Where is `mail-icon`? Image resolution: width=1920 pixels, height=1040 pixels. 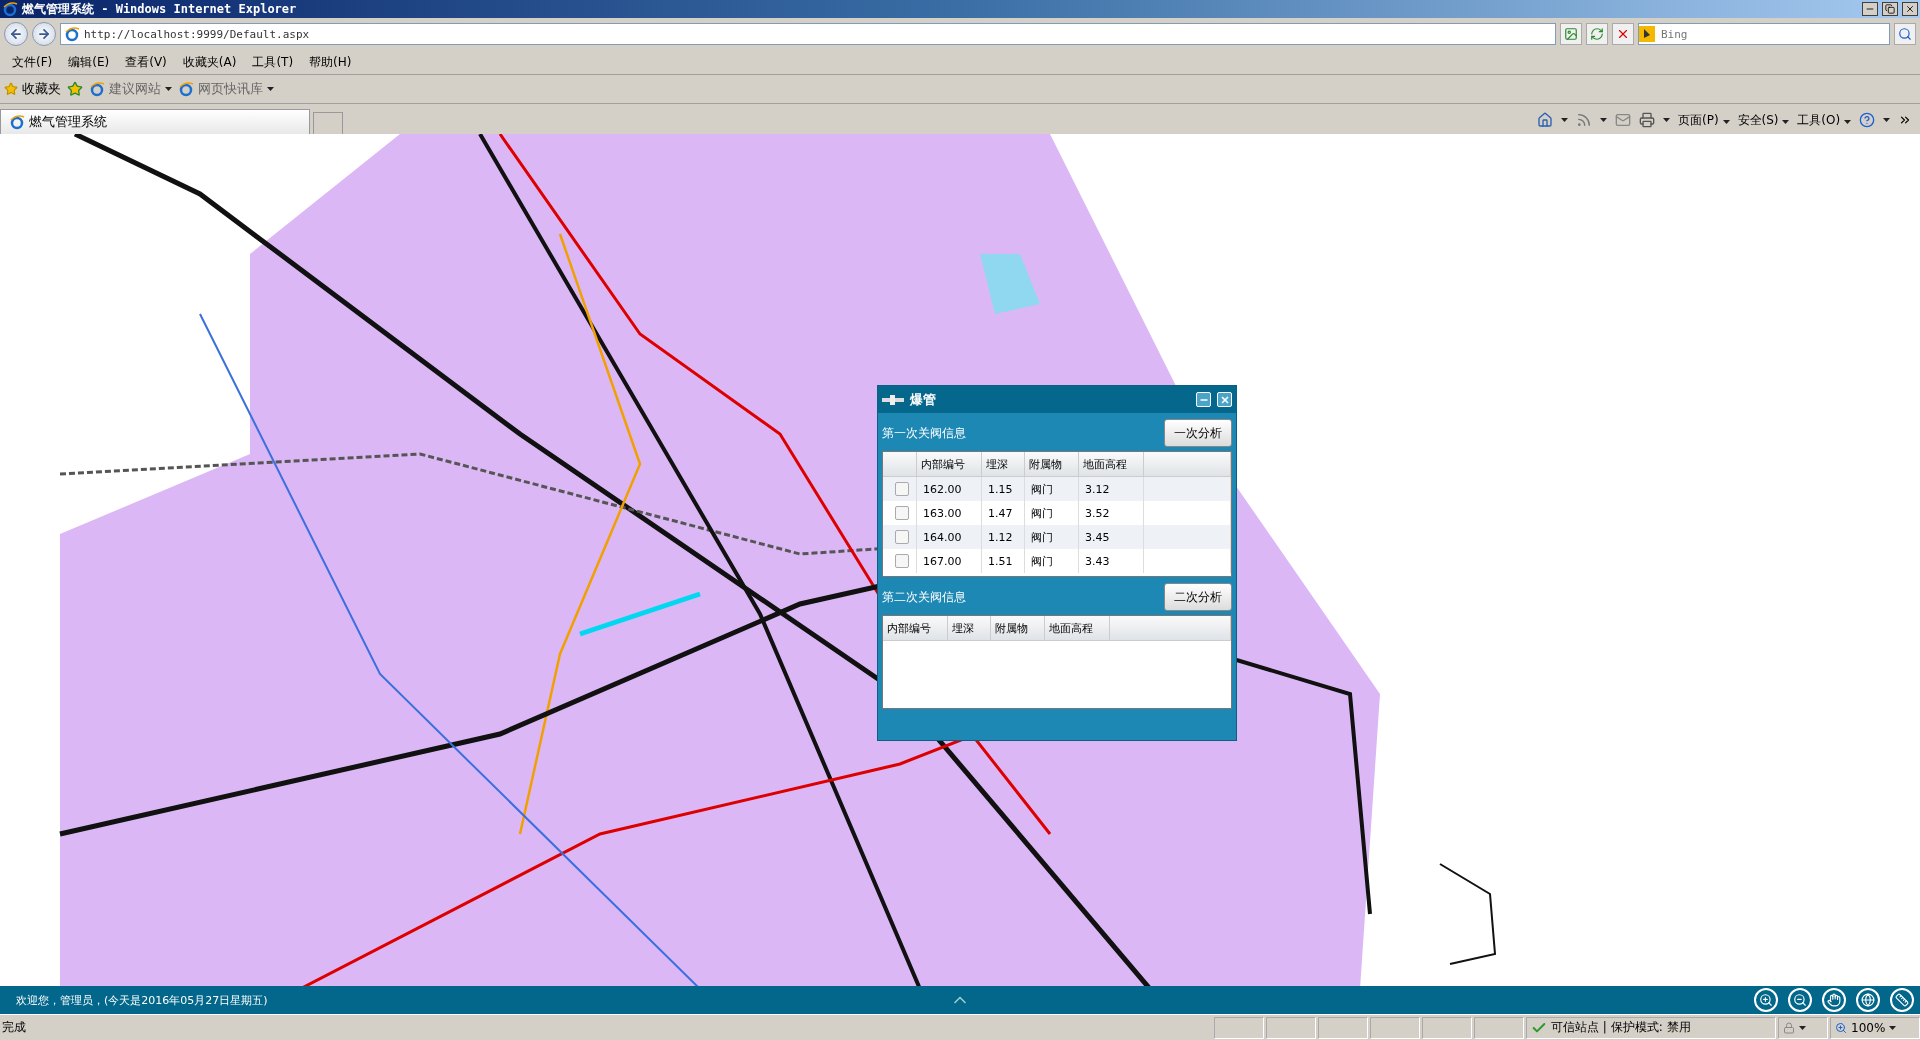 mail-icon is located at coordinates (1623, 120).